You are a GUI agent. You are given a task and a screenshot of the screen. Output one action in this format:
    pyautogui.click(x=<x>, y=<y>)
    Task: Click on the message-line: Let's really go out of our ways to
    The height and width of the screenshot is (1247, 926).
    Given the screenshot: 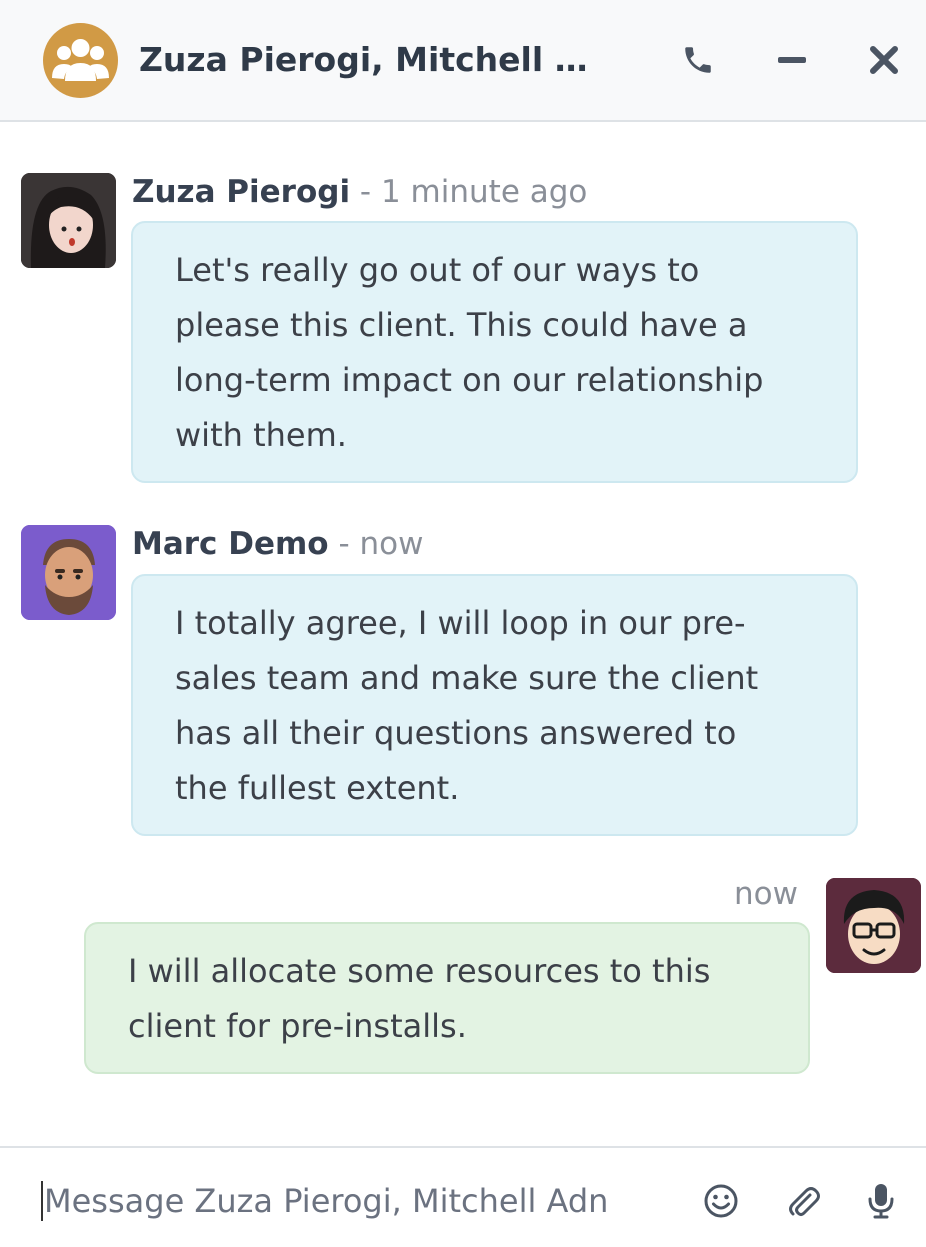 What is the action you would take?
    pyautogui.click(x=437, y=270)
    